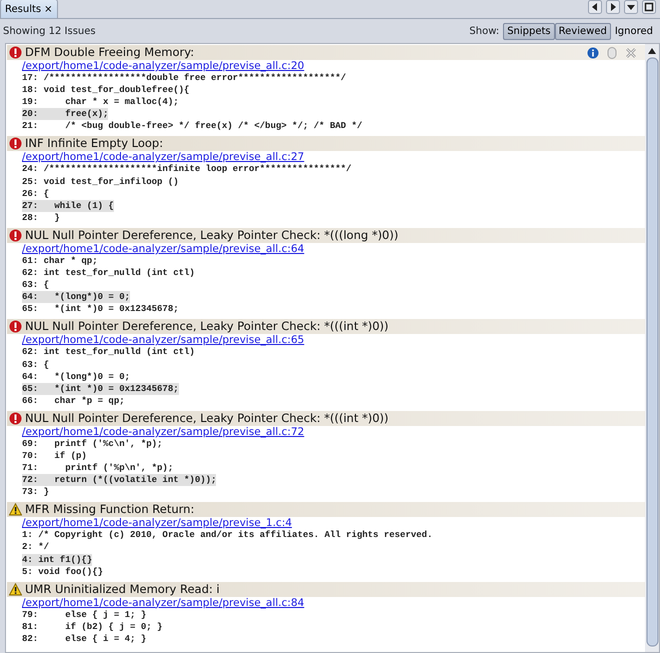  Describe the element at coordinates (106, 90) in the screenshot. I see `code-line: 18: void test_for_doublefree(){` at that location.